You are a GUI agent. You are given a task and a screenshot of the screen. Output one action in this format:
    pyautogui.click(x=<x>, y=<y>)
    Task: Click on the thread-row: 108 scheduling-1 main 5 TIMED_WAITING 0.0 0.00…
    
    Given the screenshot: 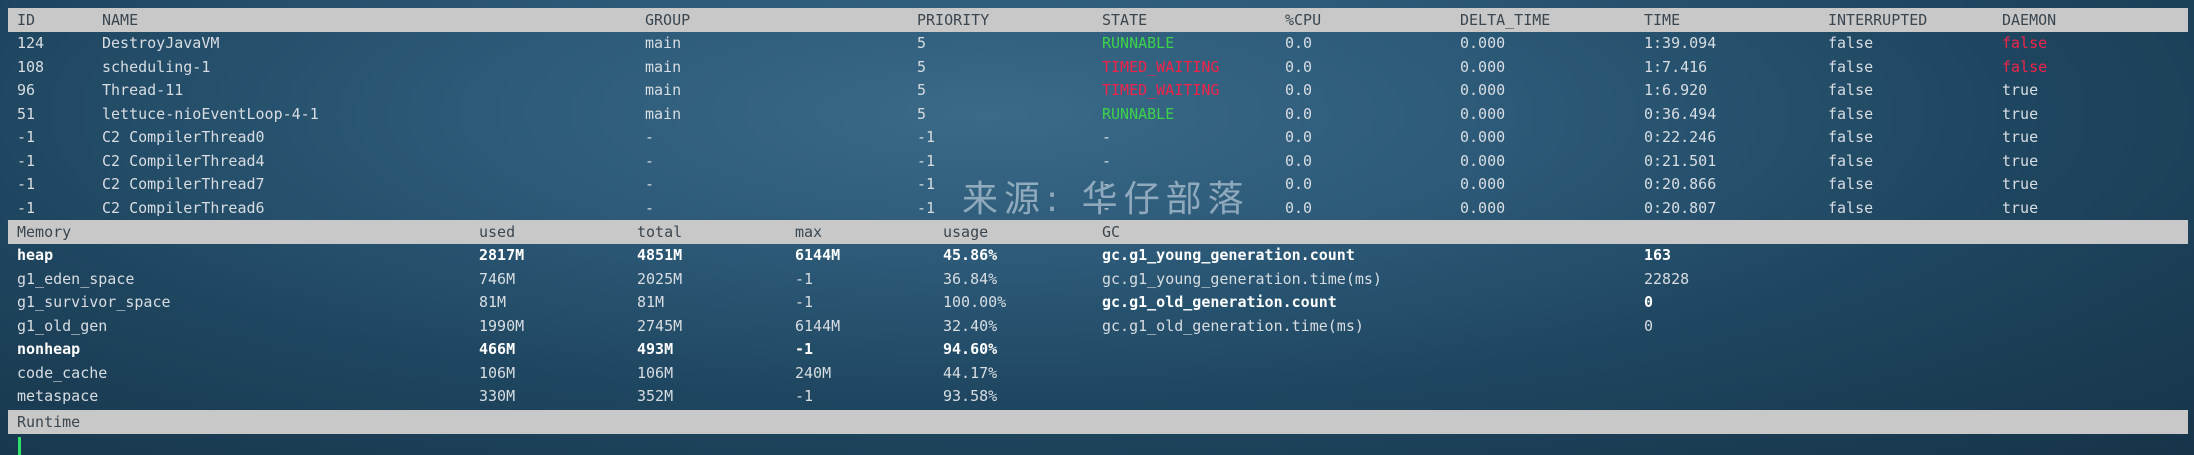 What is the action you would take?
    pyautogui.click(x=1098, y=67)
    